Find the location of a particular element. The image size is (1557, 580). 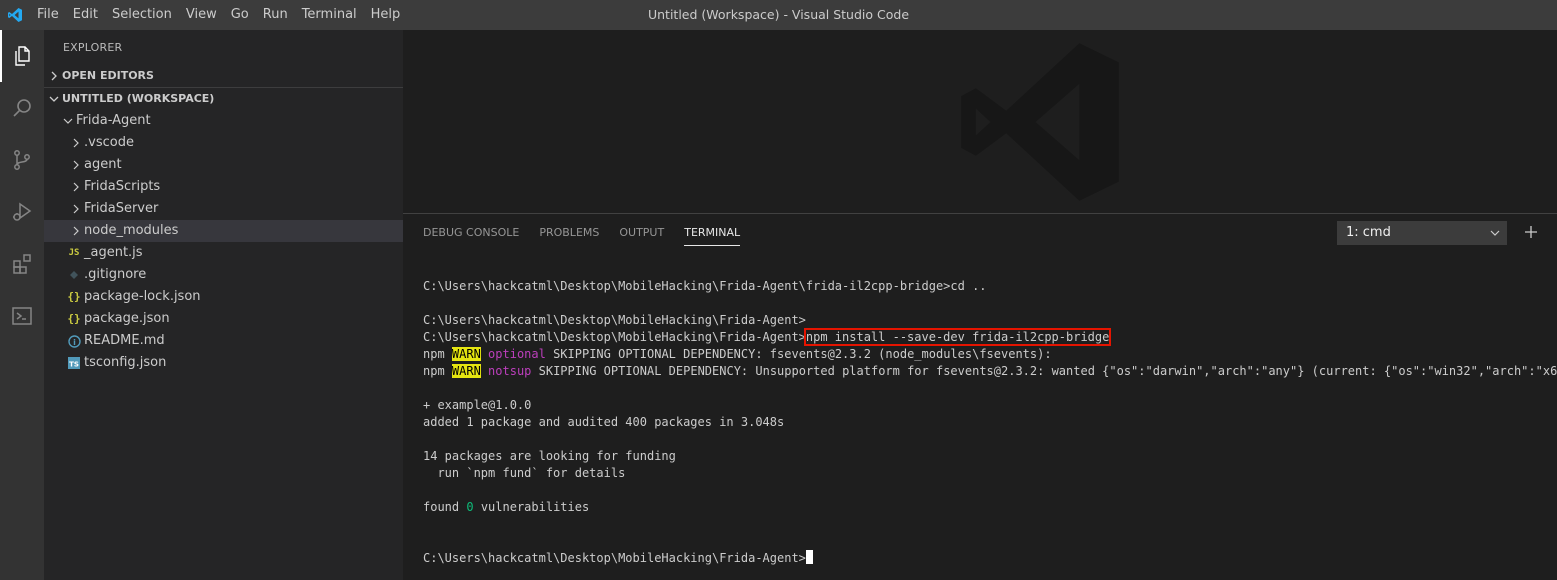

run-debug-icon is located at coordinates (22, 212).